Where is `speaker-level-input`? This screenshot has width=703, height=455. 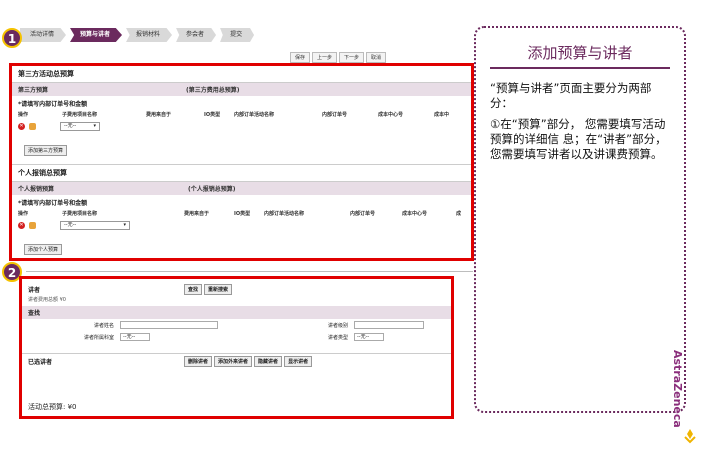 speaker-level-input is located at coordinates (389, 325).